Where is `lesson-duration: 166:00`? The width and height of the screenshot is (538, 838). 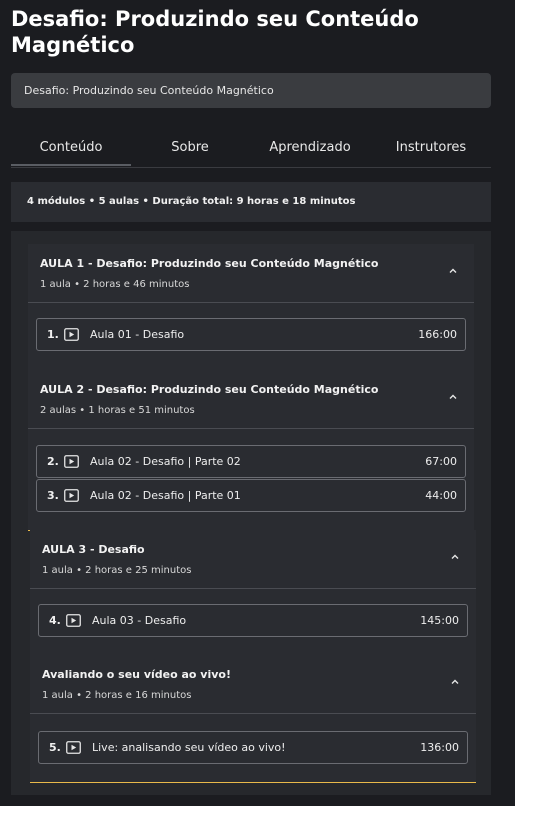 lesson-duration: 166:00 is located at coordinates (437, 334).